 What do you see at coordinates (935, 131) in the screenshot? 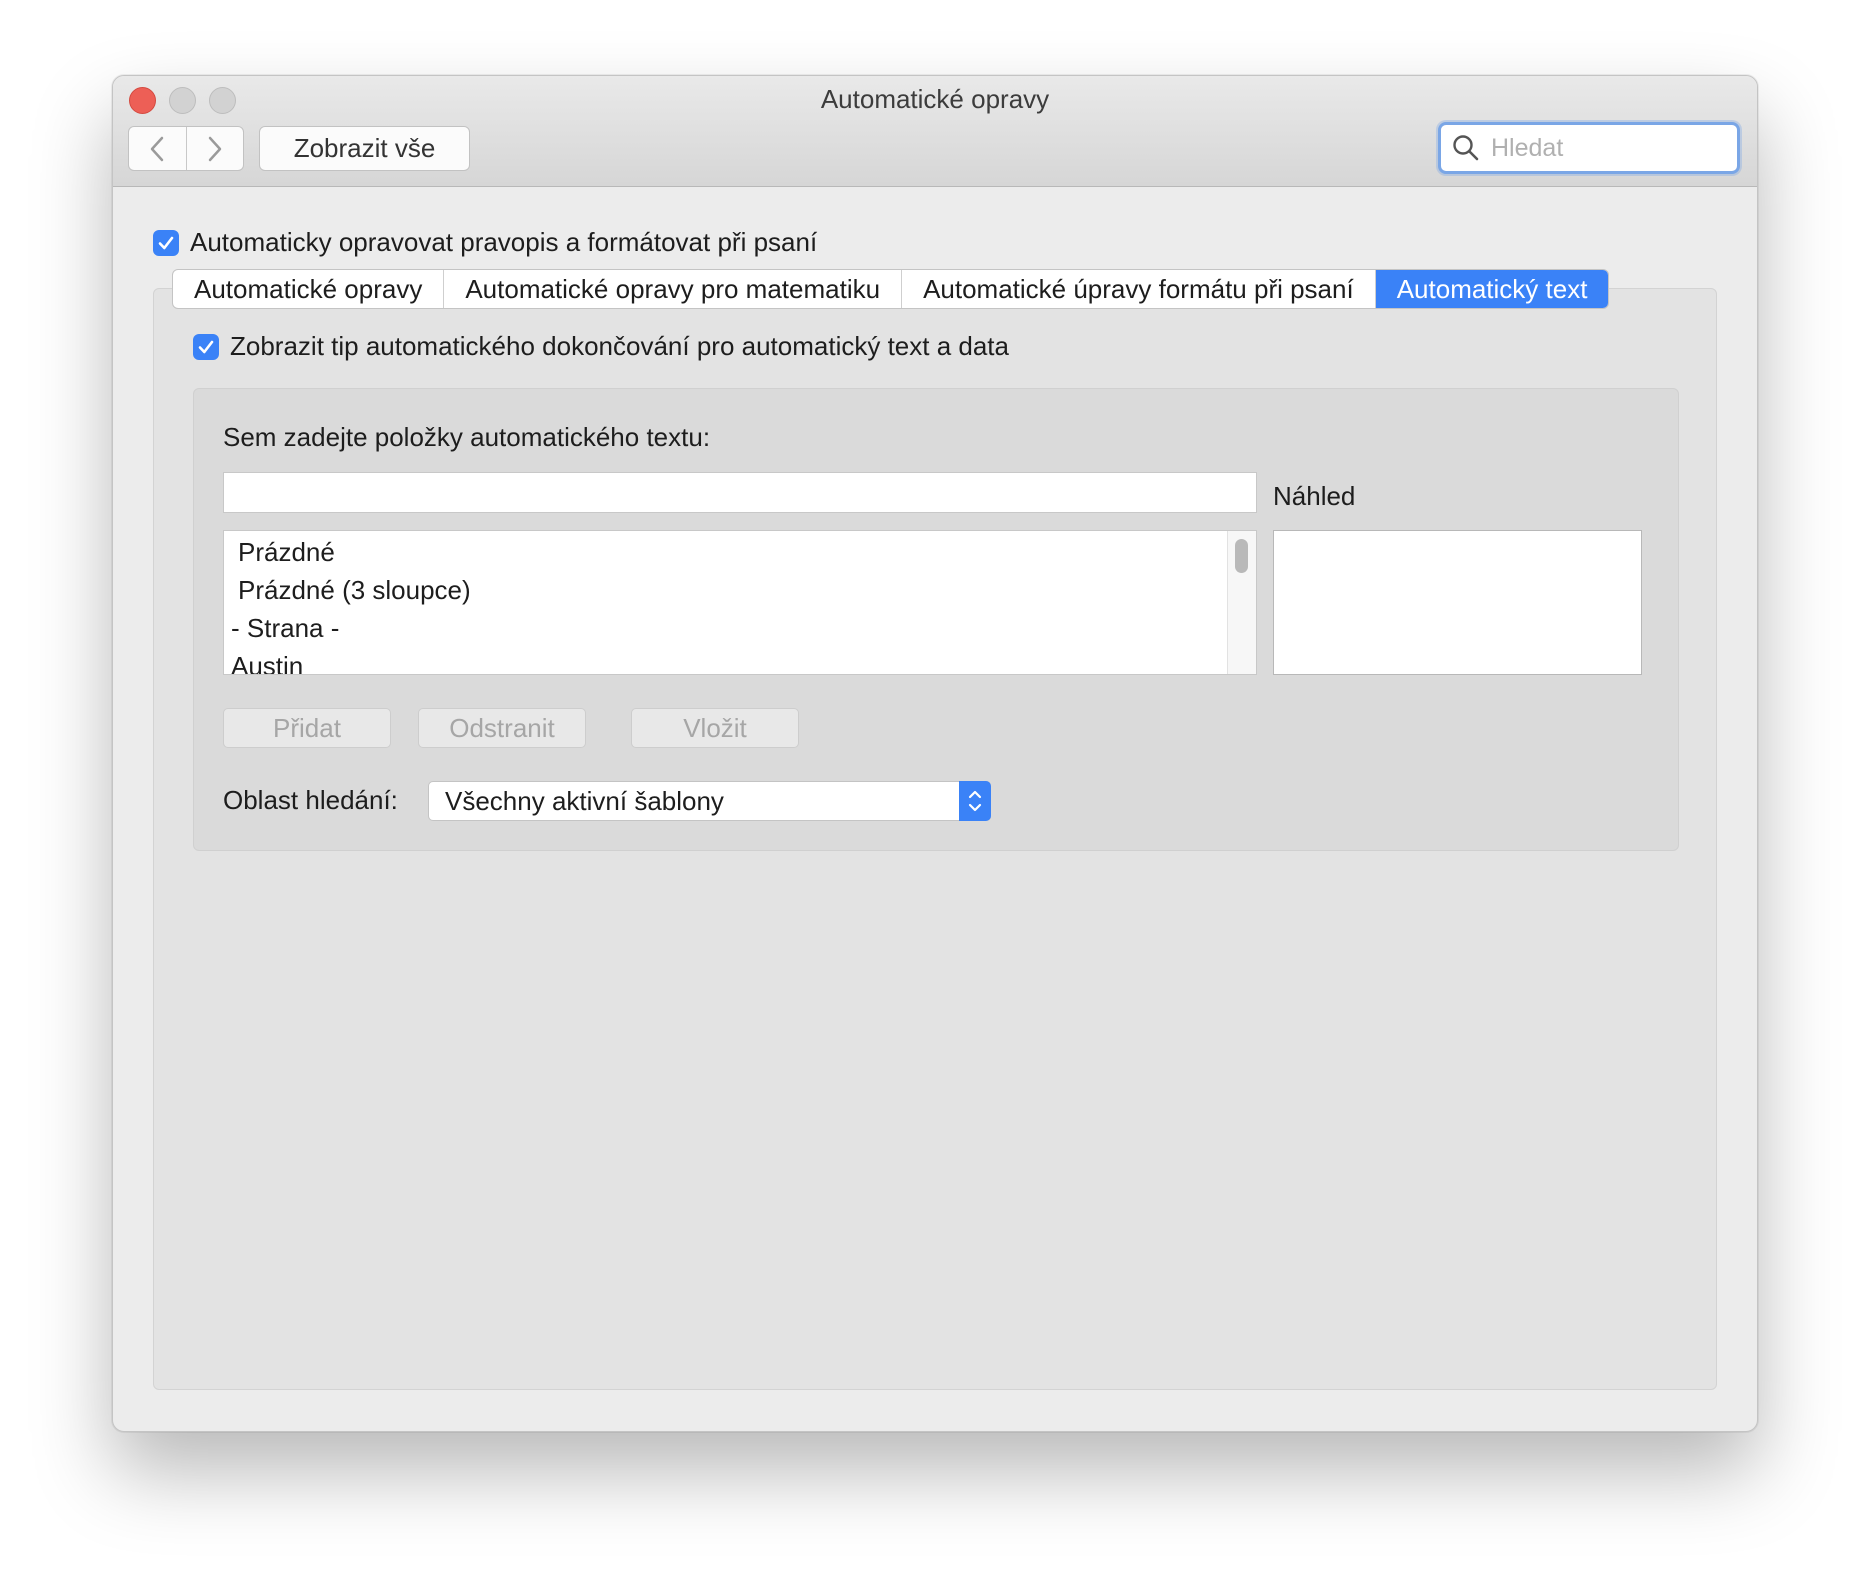
I see `title-bar: Automatické opravy Zobrazit vše` at bounding box center [935, 131].